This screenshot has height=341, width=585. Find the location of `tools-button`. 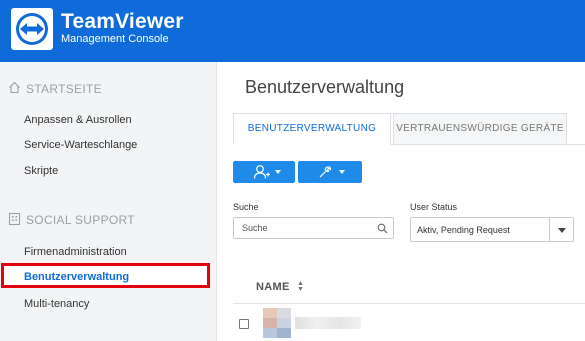

tools-button is located at coordinates (330, 172).